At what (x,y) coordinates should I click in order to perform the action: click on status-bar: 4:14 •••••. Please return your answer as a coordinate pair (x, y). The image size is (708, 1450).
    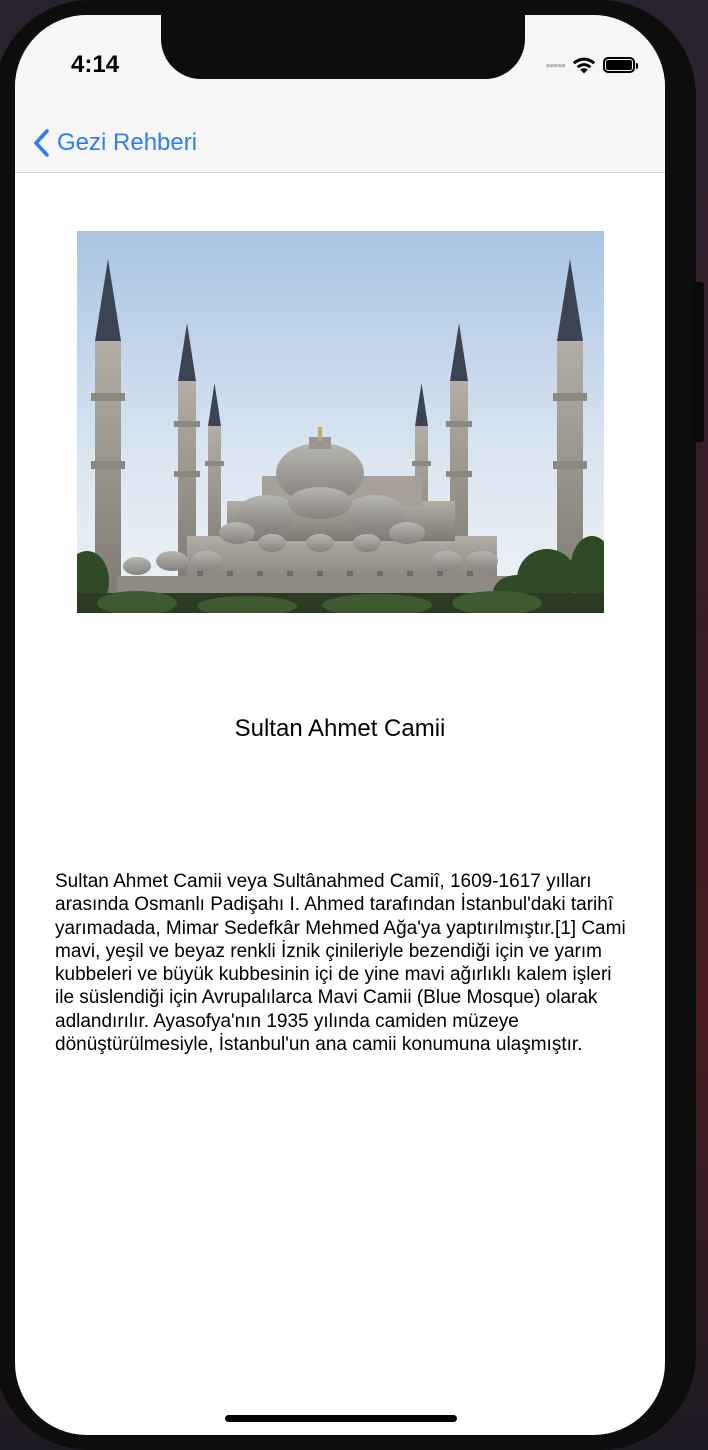
    Looking at the image, I should click on (340, 65).